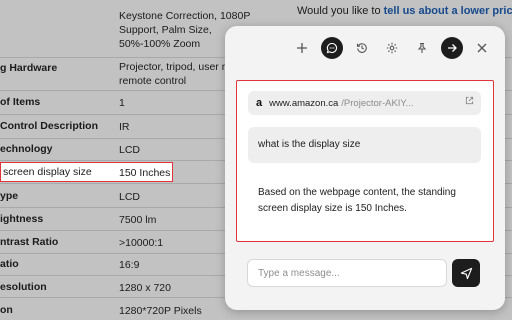  I want to click on spec-label: g Hardware, so click(29, 68).